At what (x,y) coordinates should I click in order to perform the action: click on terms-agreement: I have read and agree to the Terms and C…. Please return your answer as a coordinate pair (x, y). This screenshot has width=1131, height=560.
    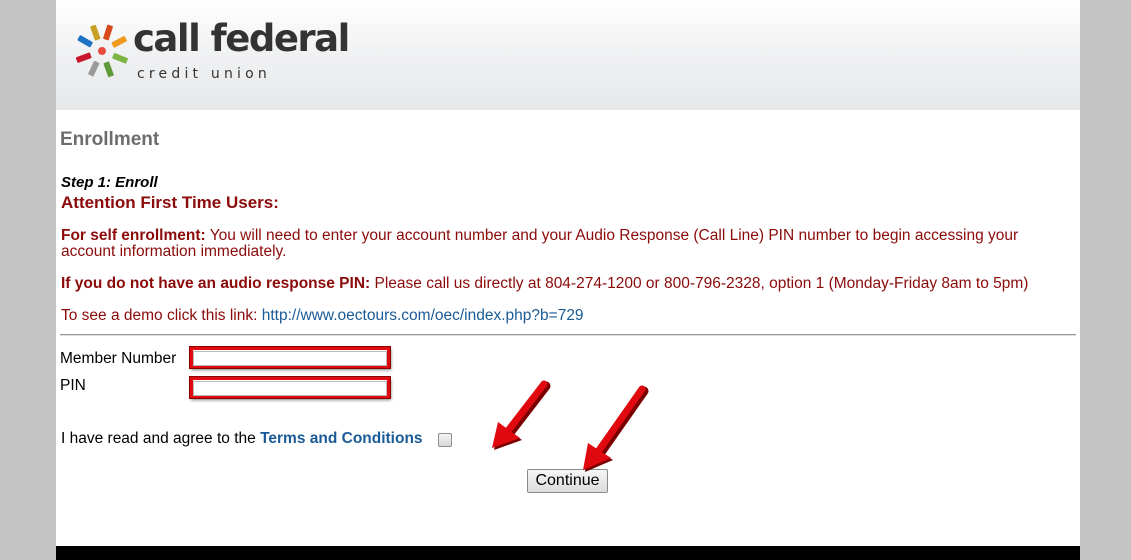
    Looking at the image, I should click on (242, 439).